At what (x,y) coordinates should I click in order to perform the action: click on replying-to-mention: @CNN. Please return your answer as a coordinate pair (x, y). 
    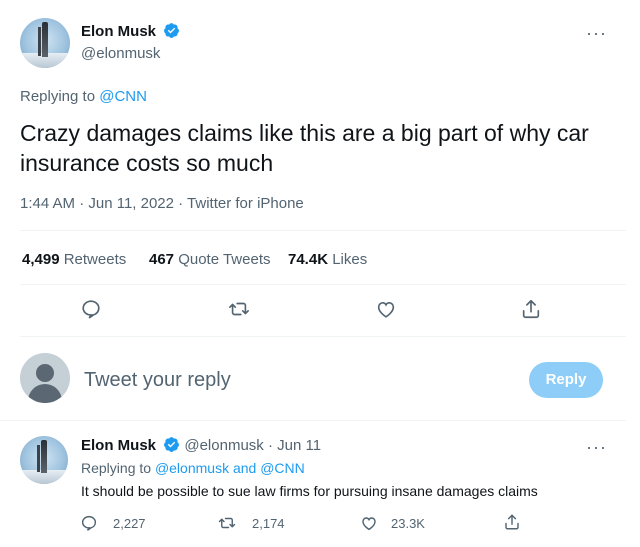
    Looking at the image, I should click on (123, 96).